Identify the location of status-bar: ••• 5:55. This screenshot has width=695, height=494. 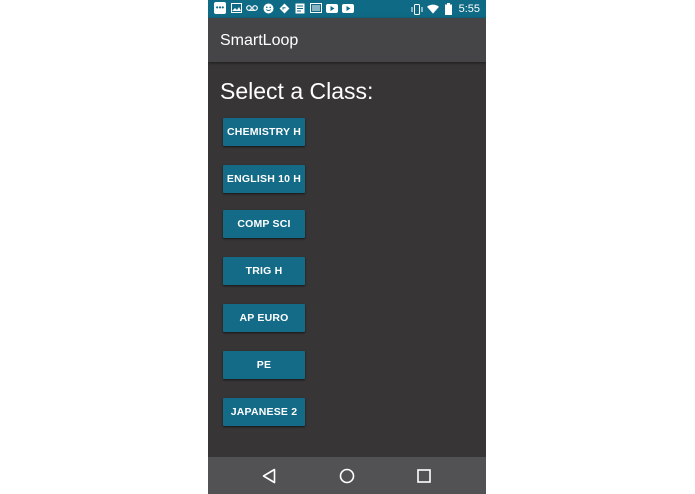
(347, 9).